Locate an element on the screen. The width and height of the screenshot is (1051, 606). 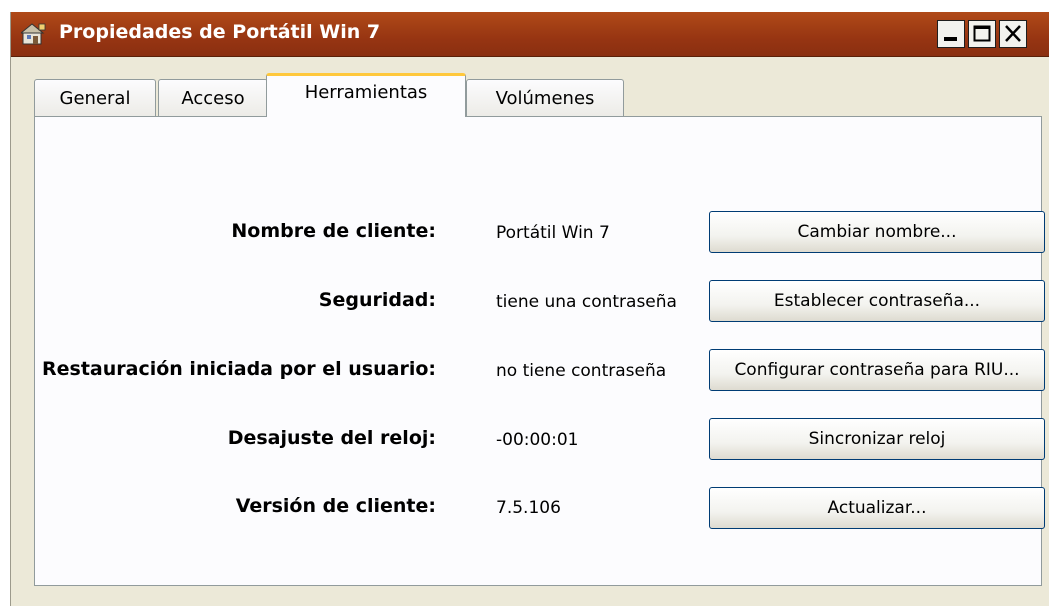
clock-offset-label: Desajuste del reloj: is located at coordinates (331, 438).